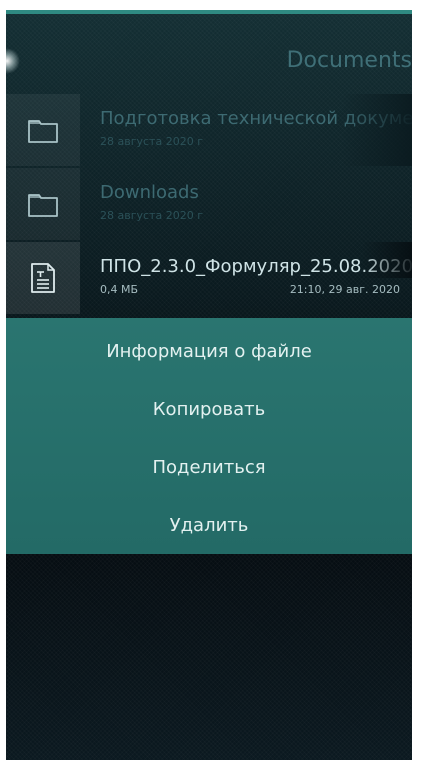  Describe the element at coordinates (13, 61) in the screenshot. I see `pulley-menu-indicator` at that location.